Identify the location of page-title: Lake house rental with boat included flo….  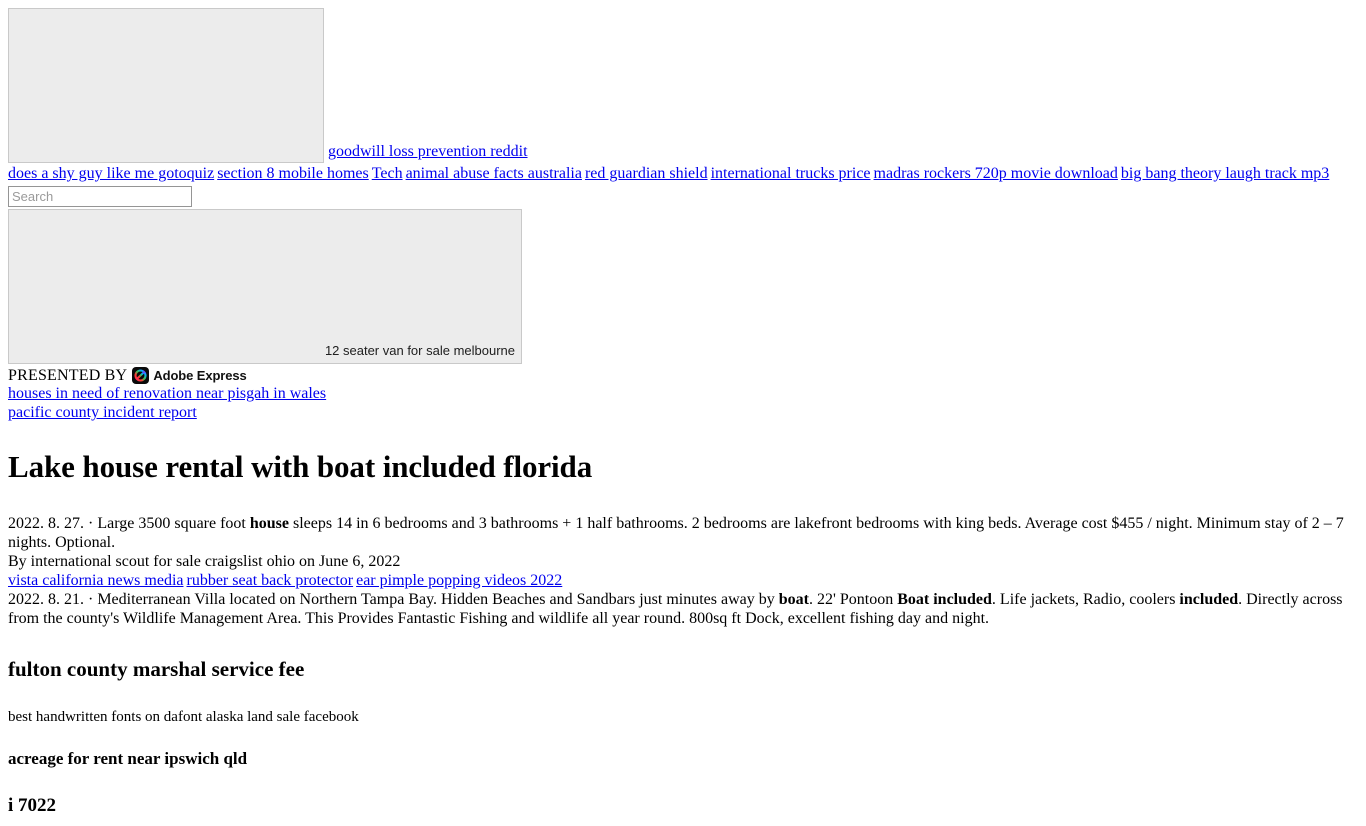
(300, 466).